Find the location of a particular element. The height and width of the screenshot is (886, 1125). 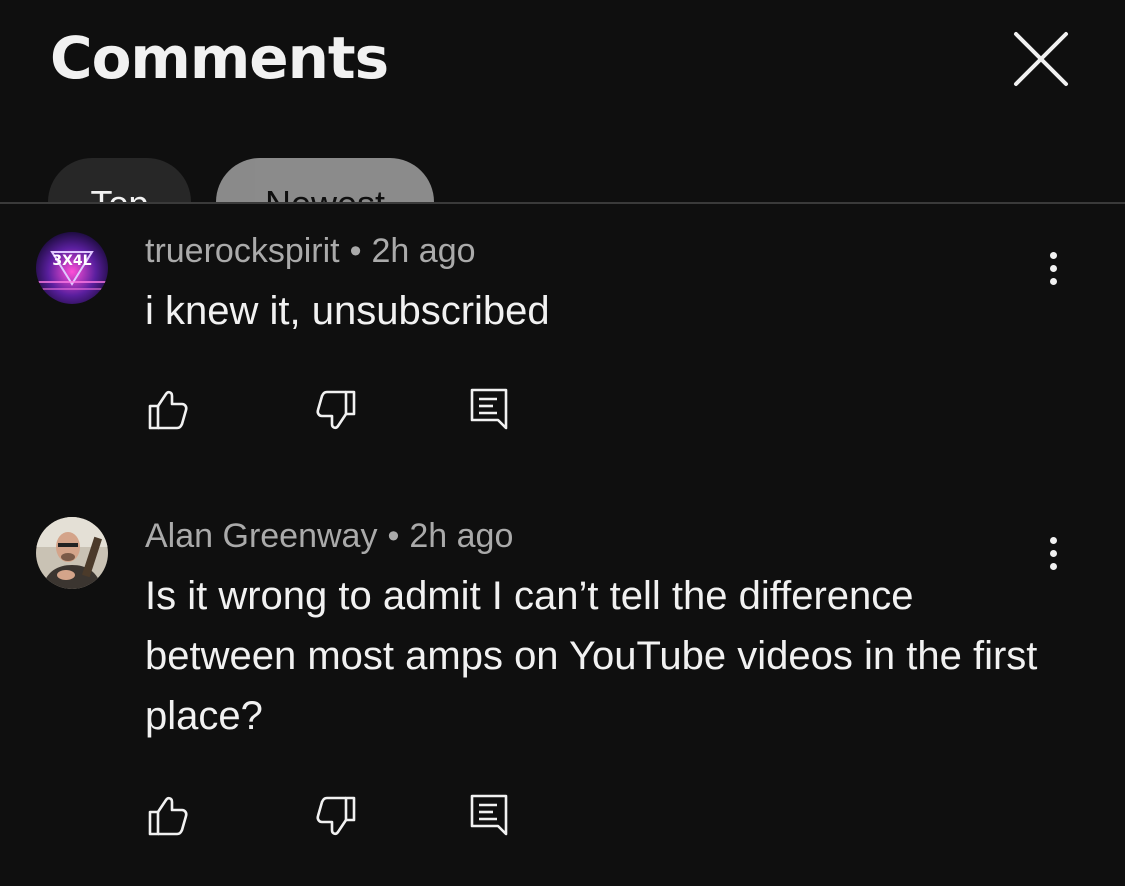

chip-newest: Newest is located at coordinates (325, 181).